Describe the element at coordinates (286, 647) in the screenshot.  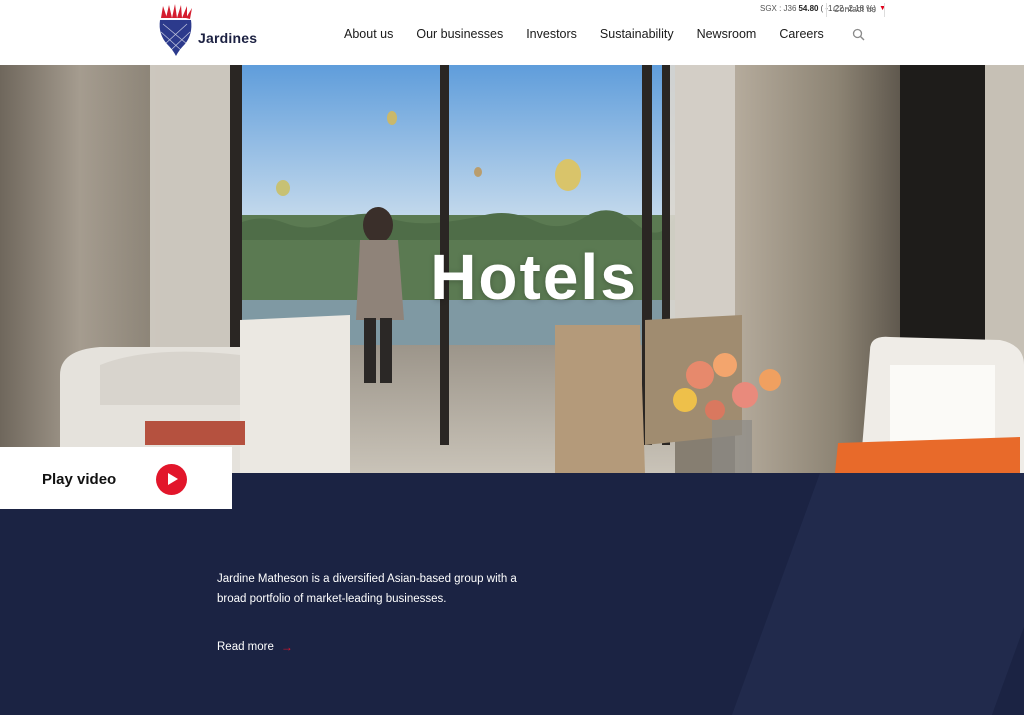
I see `arrow-right-icon: →` at that location.